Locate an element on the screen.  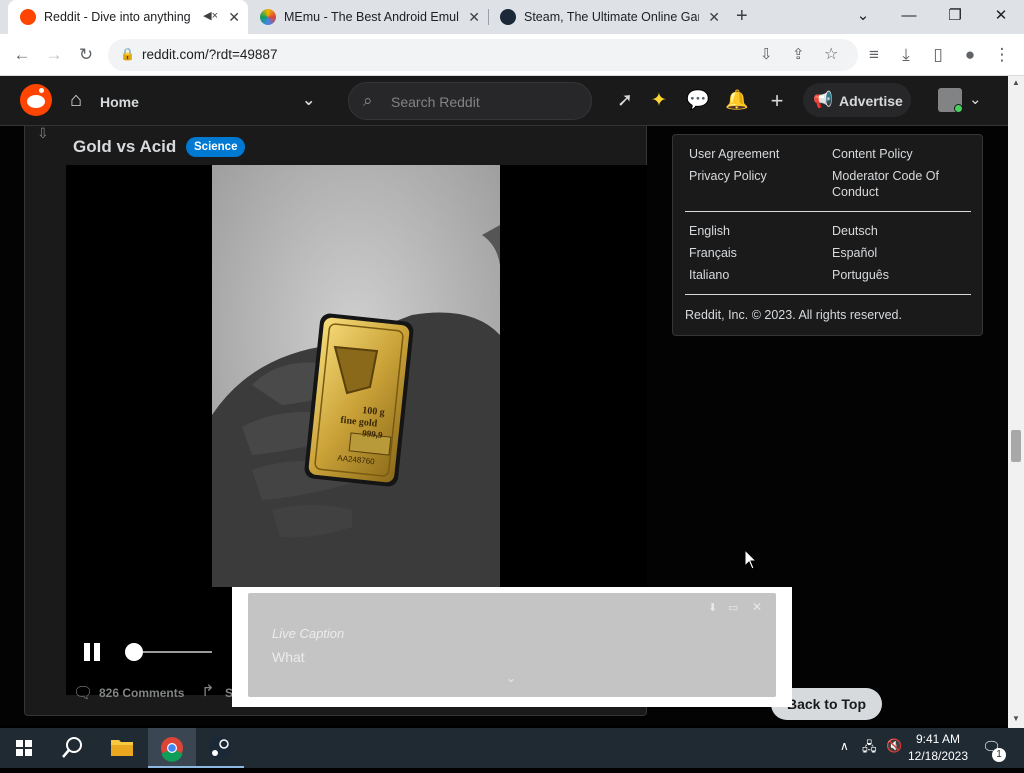
lang-espanol: Español is located at coordinates (854, 253).